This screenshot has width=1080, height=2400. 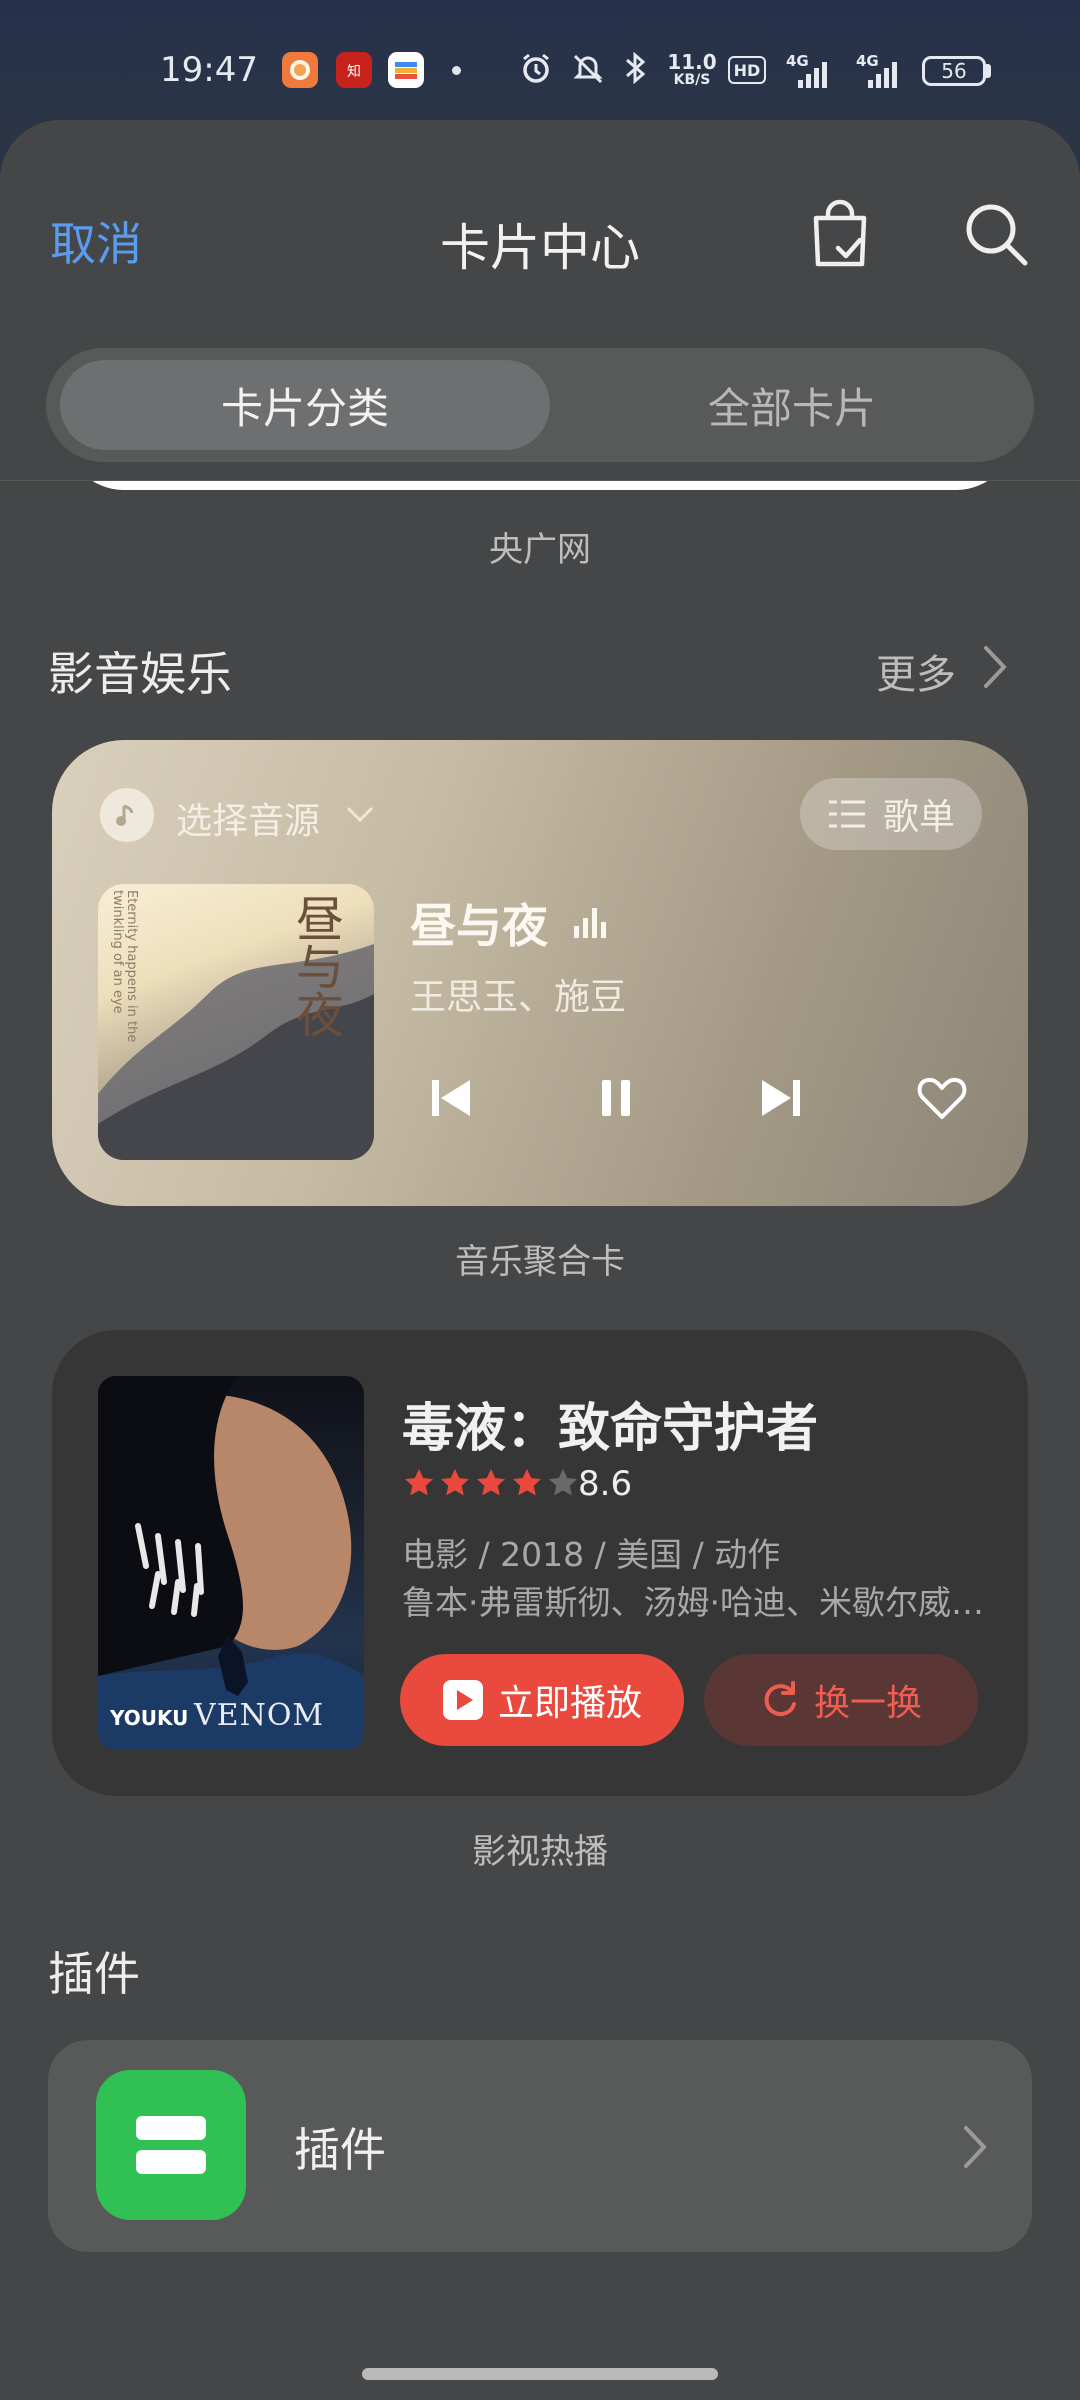 I want to click on swap-button: 换一换, so click(x=841, y=1700).